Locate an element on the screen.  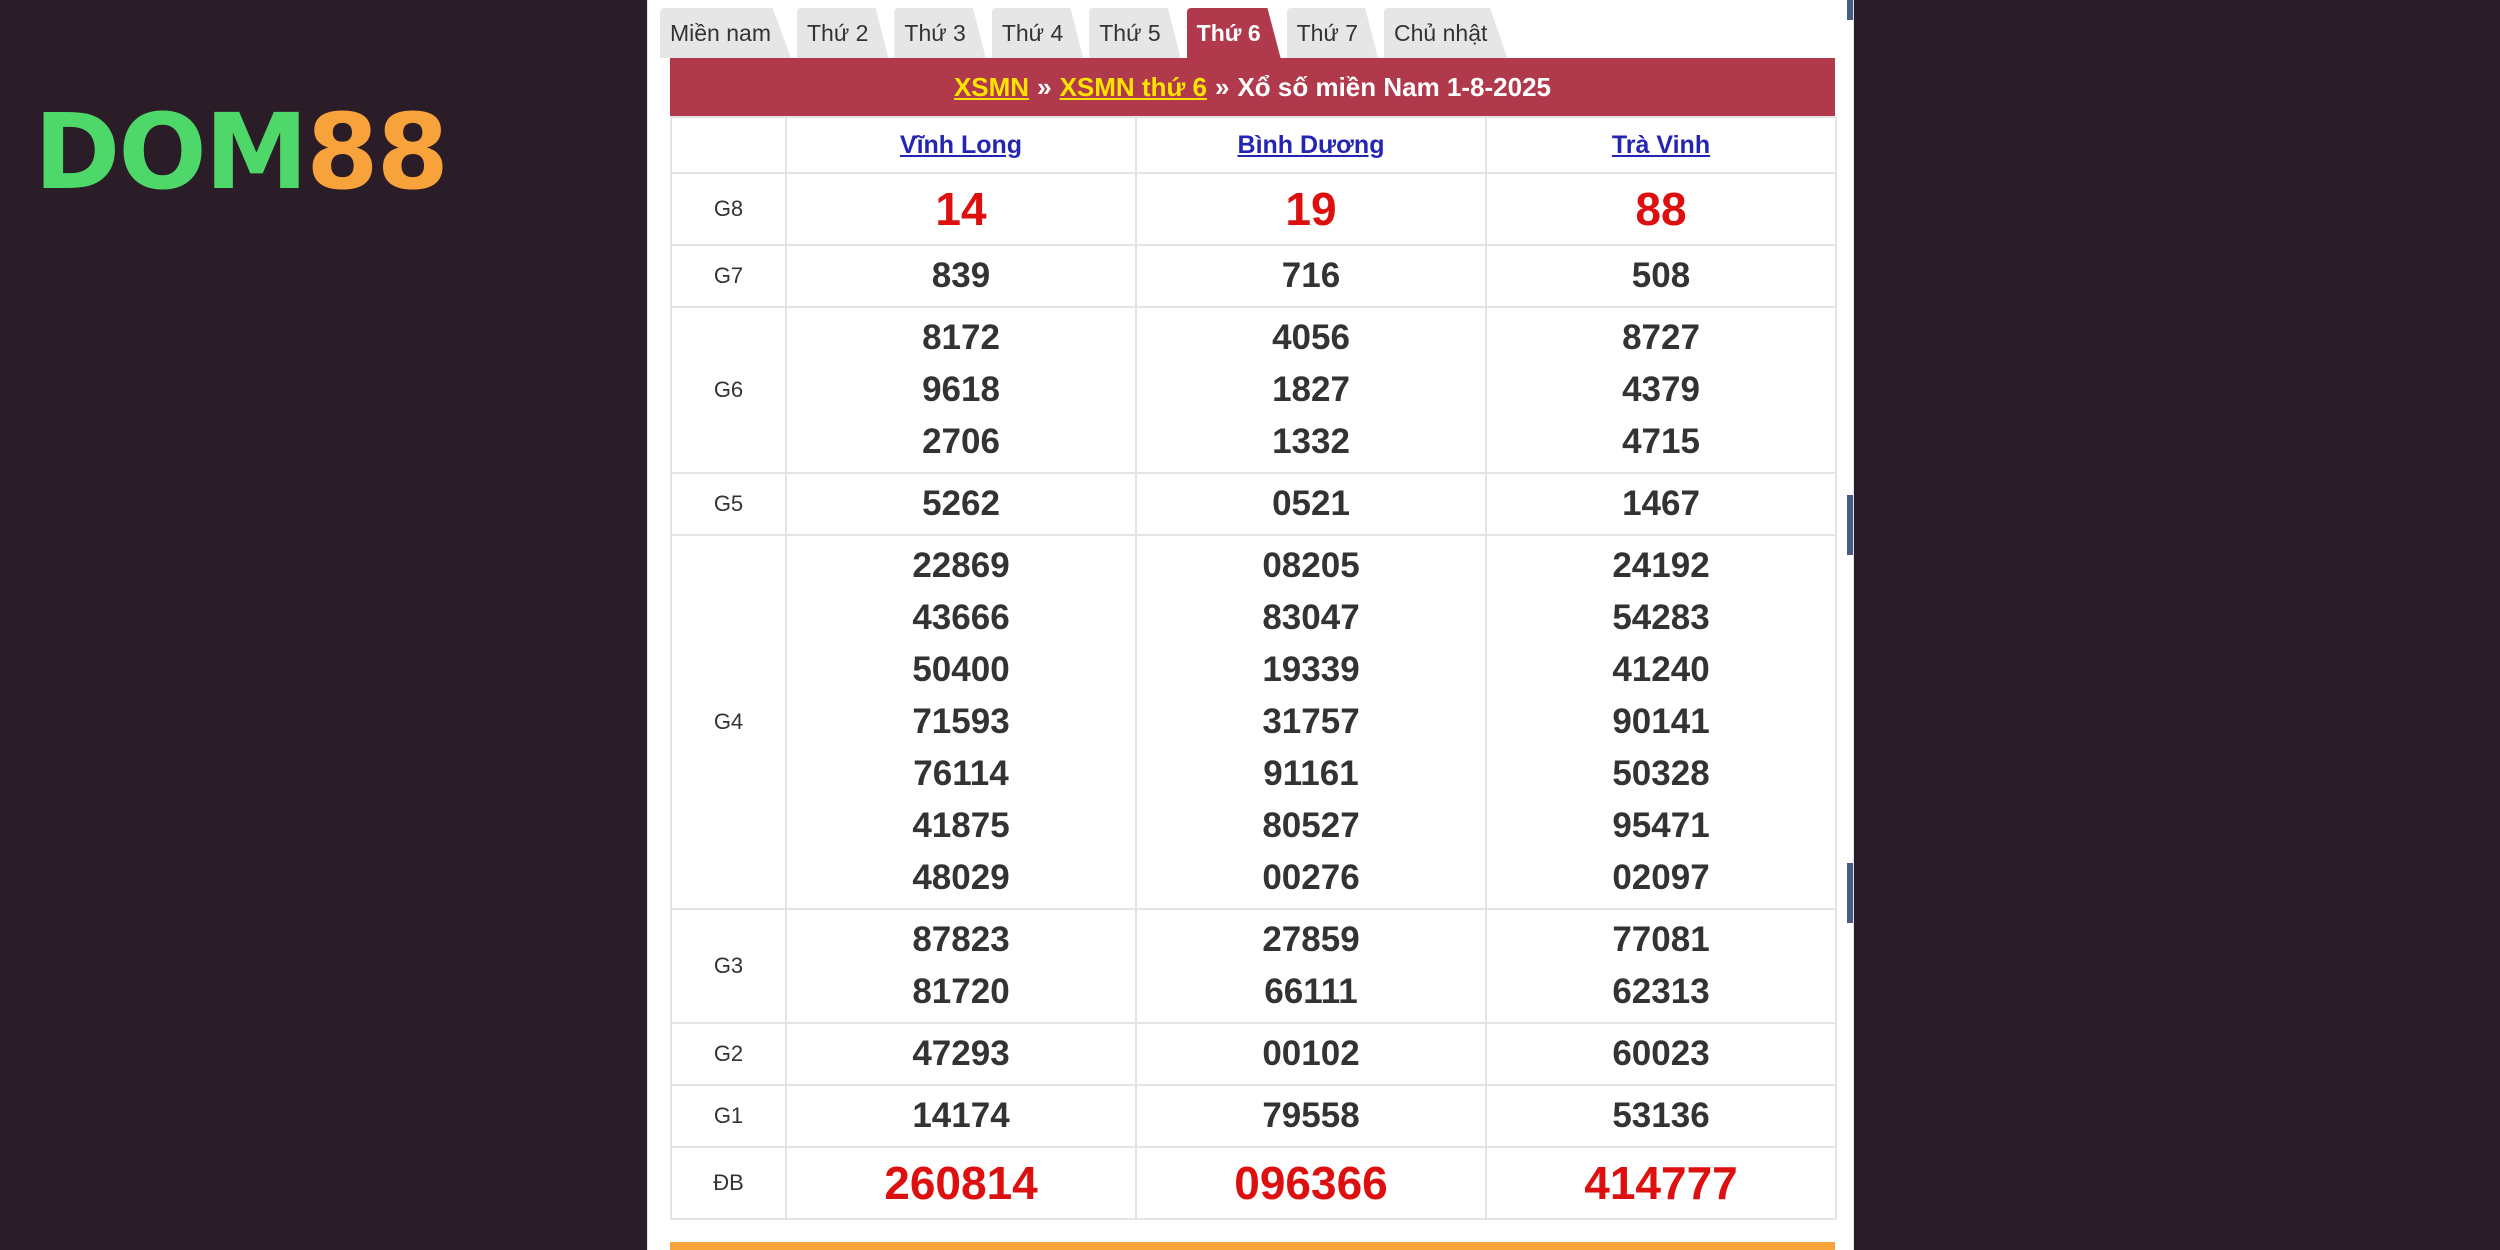
prize-row-g2: G2 47293 00102 60023 is located at coordinates (1253, 1054).